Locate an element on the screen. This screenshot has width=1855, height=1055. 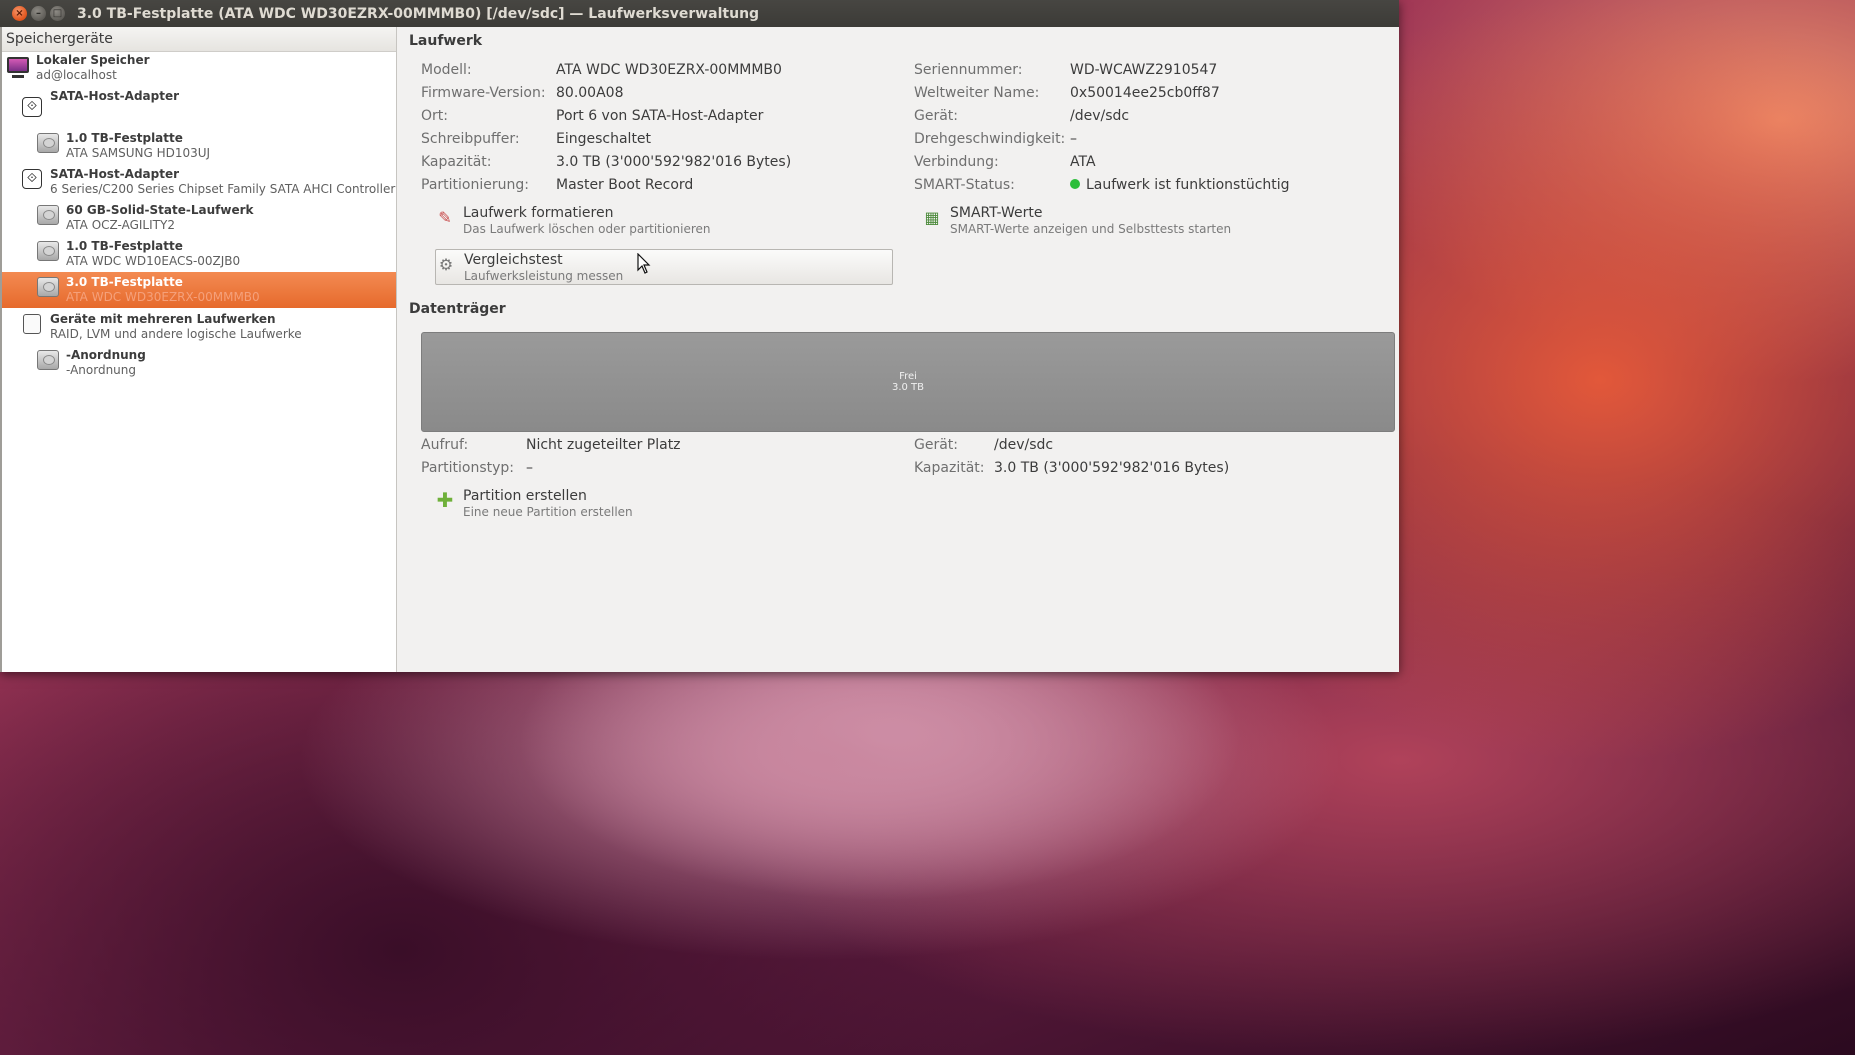
drive-smart-status-value: Laufwerk ist funktionstüchtig is located at coordinates (1188, 185).